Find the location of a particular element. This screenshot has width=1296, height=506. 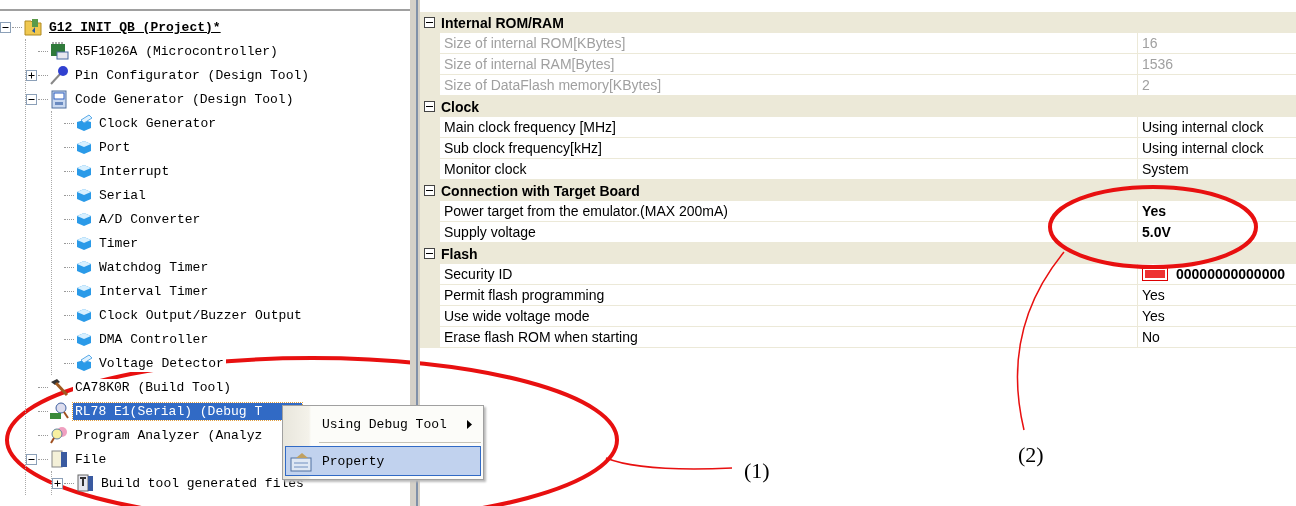

property-name: Size of internal RAM[Bytes] is located at coordinates (789, 64).